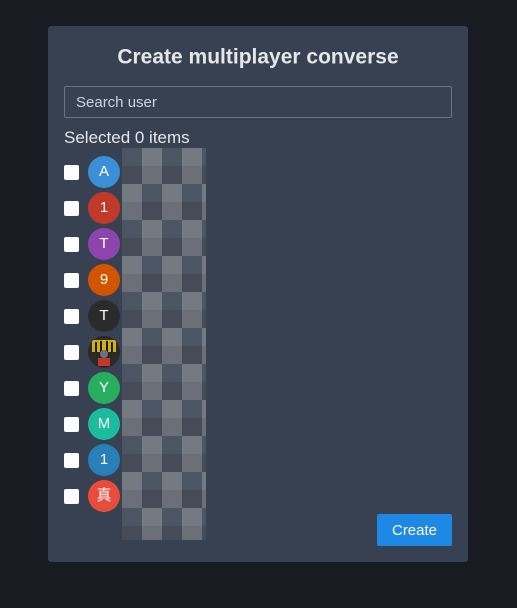 This screenshot has width=517, height=608. I want to click on create-button: Create, so click(414, 530).